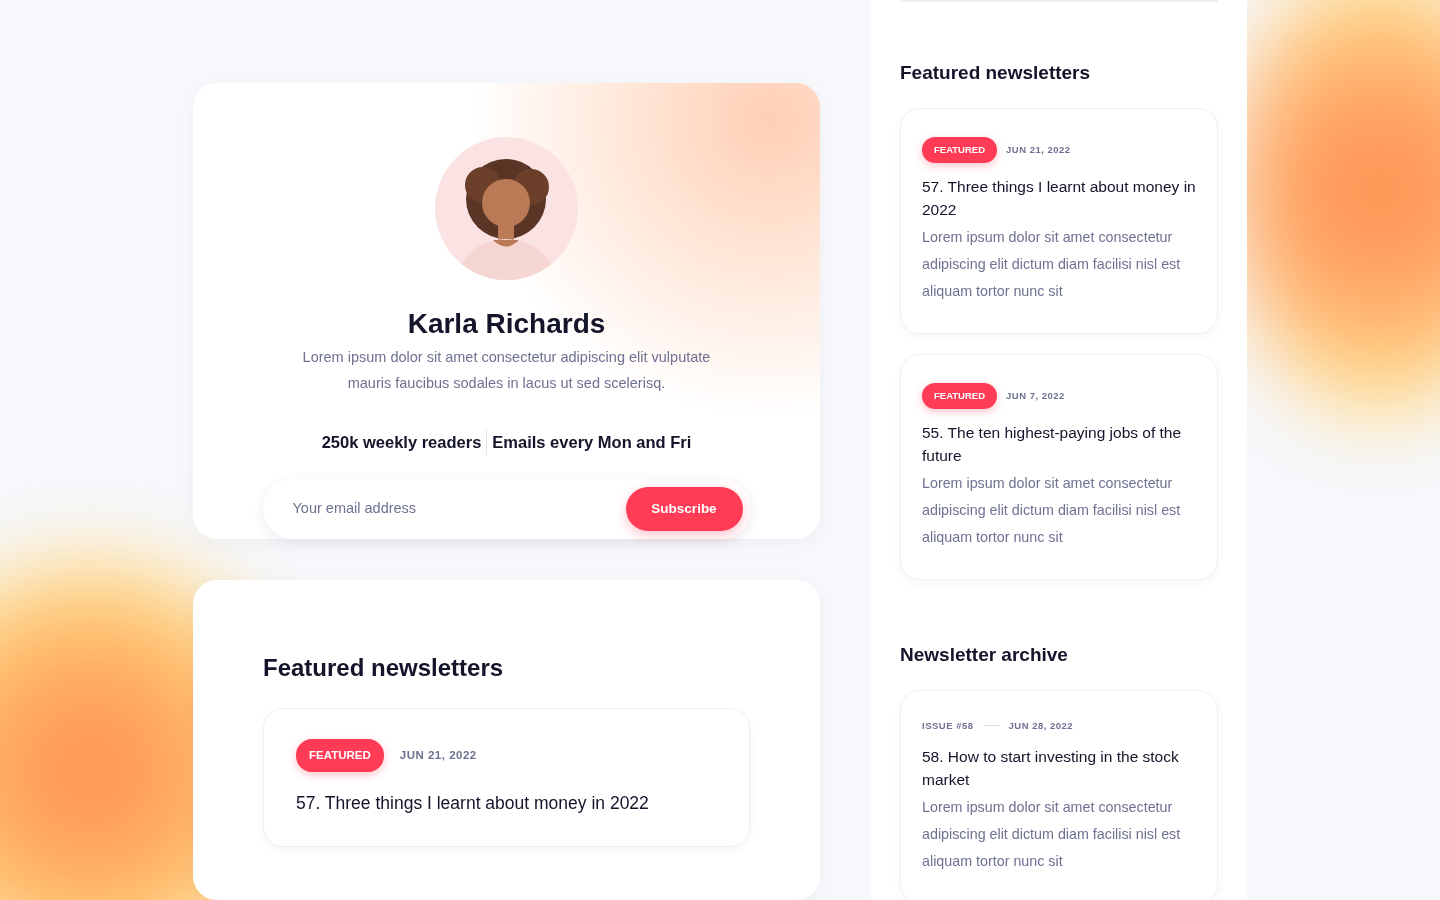 The image size is (1440, 900). What do you see at coordinates (984, 655) in the screenshot?
I see `section-heading: Newsletter archive` at bounding box center [984, 655].